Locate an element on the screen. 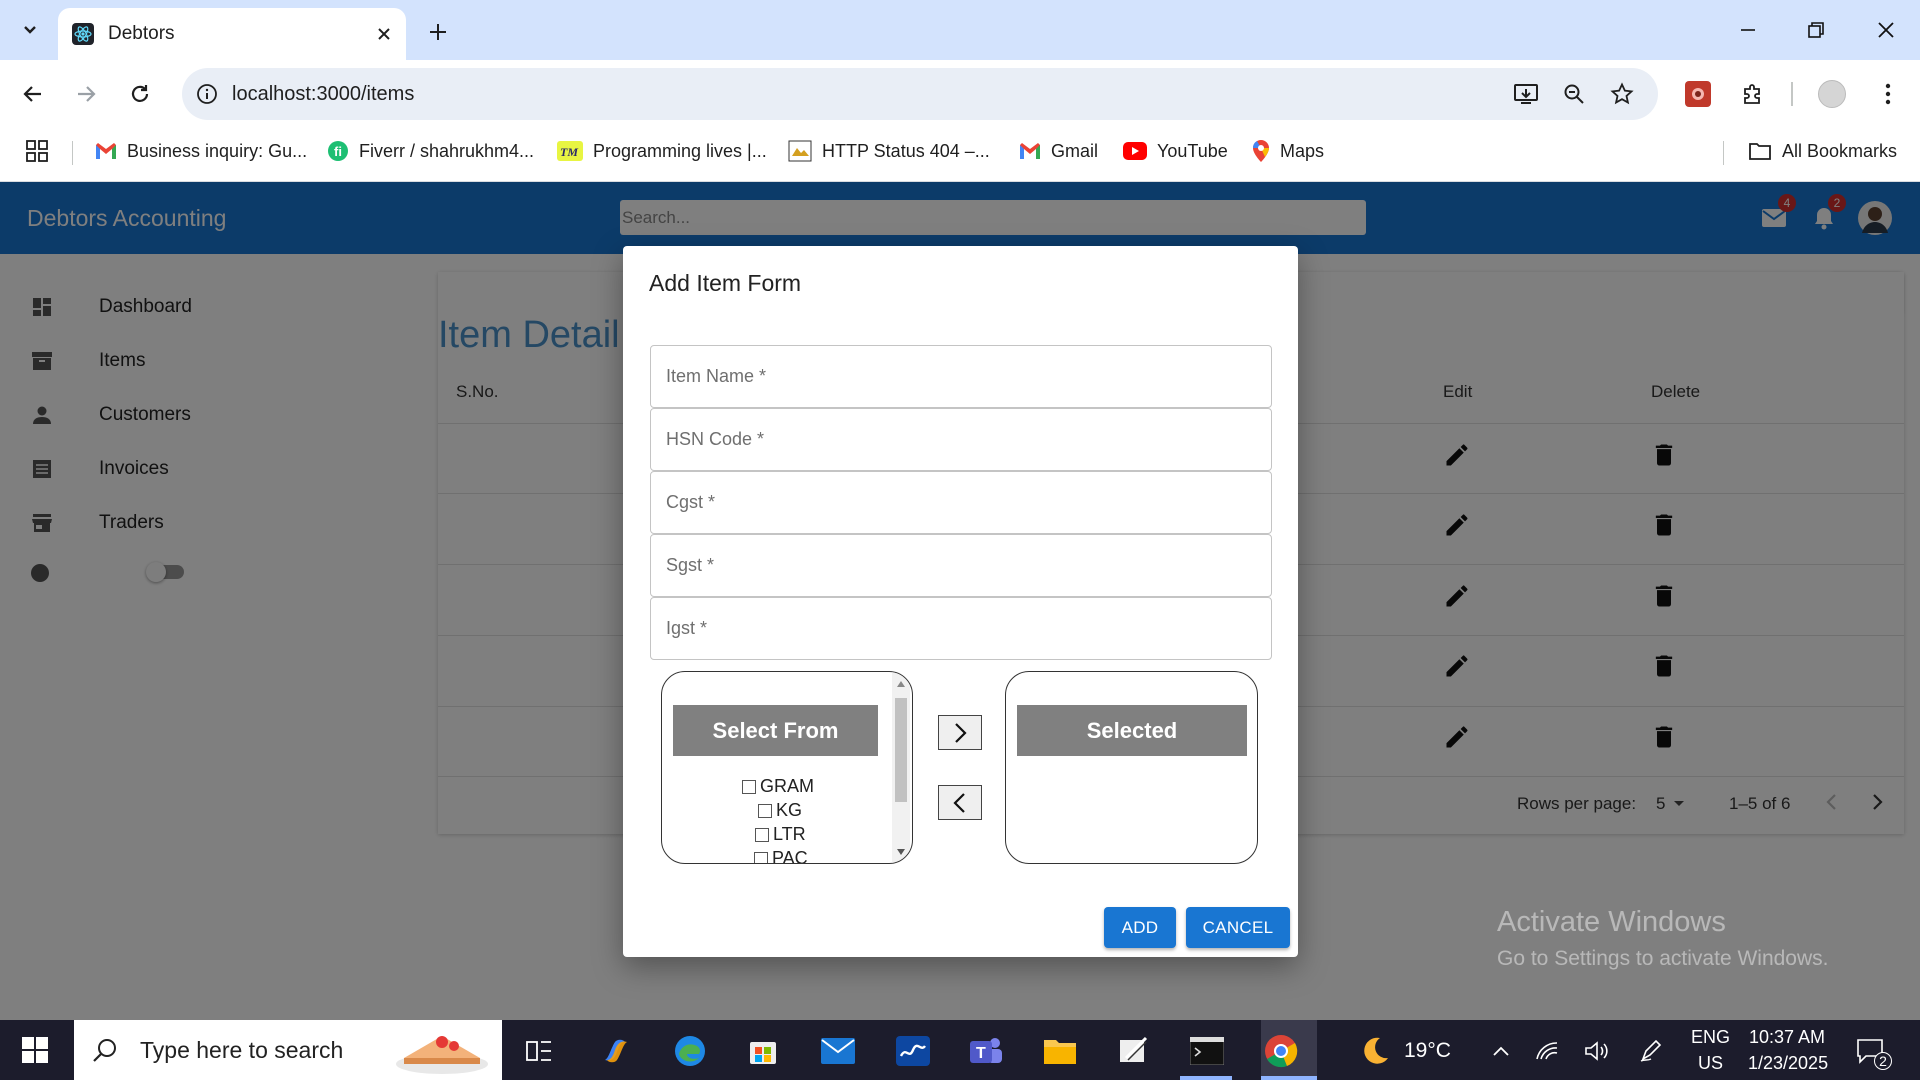 This screenshot has height=1080, width=1920. select-from-list: Select From GRAM KG LTR PAC is located at coordinates (787, 767).